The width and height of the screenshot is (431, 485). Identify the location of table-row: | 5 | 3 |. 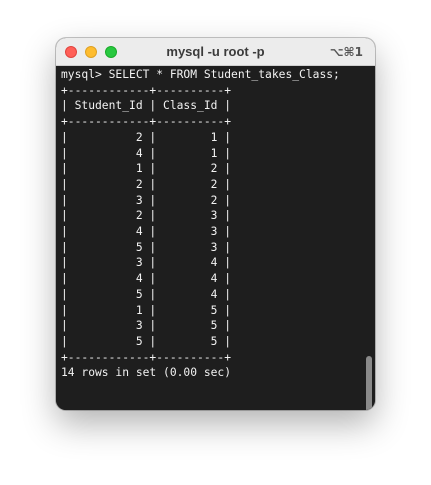
(146, 247).